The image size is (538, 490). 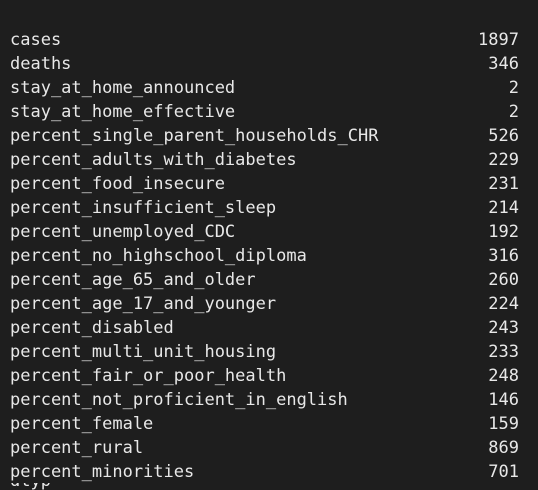 I want to click on column-name: deaths, so click(x=41, y=64).